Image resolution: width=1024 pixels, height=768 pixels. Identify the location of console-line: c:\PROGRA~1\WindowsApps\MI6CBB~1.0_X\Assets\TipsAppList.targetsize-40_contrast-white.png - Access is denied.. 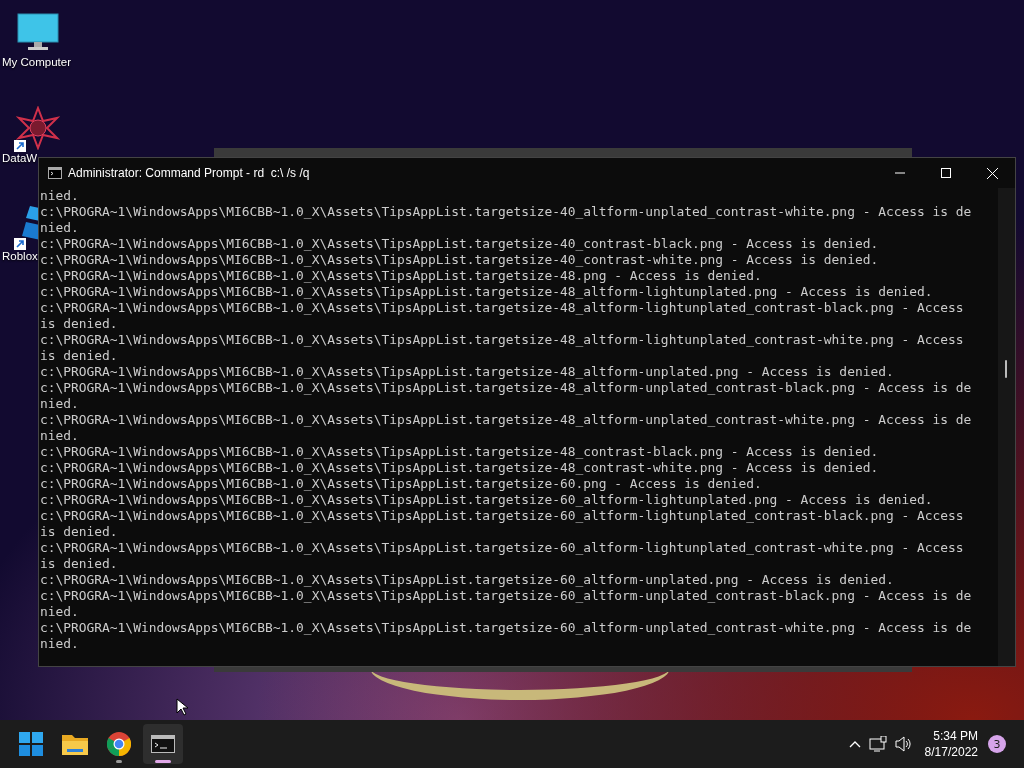
(459, 260).